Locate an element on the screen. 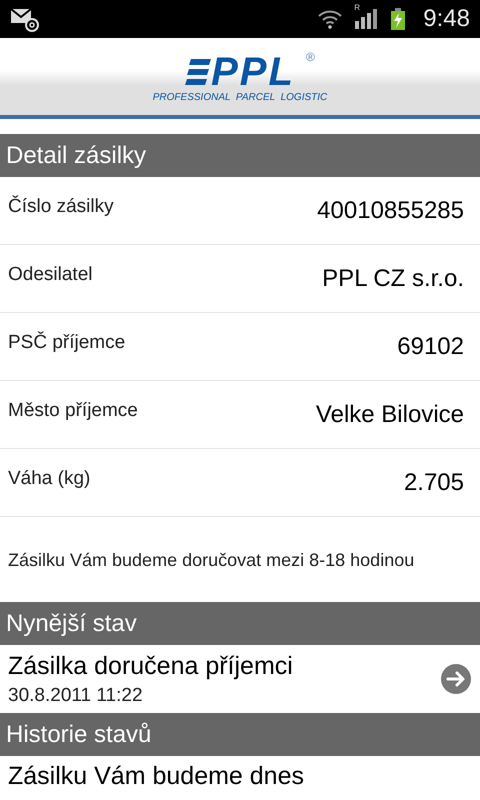 The width and height of the screenshot is (480, 800). registered-mark: ® is located at coordinates (310, 57).